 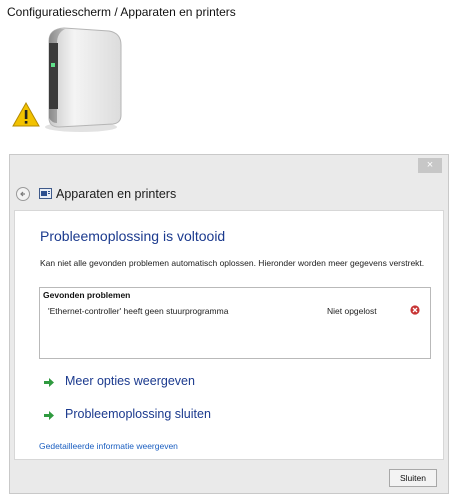 I want to click on title-bar: ×, so click(x=229, y=166).